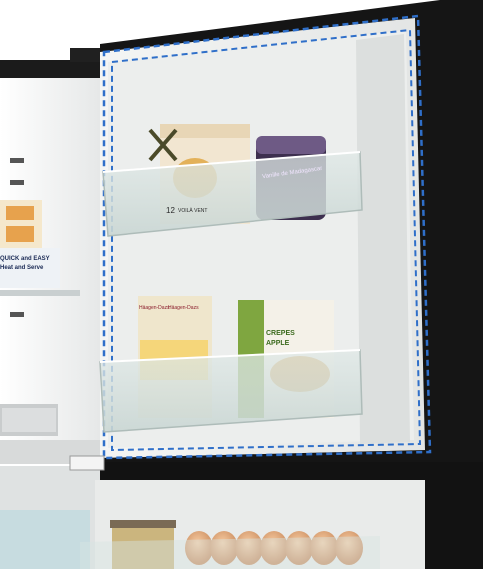 The image size is (483, 569). Describe the element at coordinates (87, 463) in the screenshot. I see `hinge` at that location.